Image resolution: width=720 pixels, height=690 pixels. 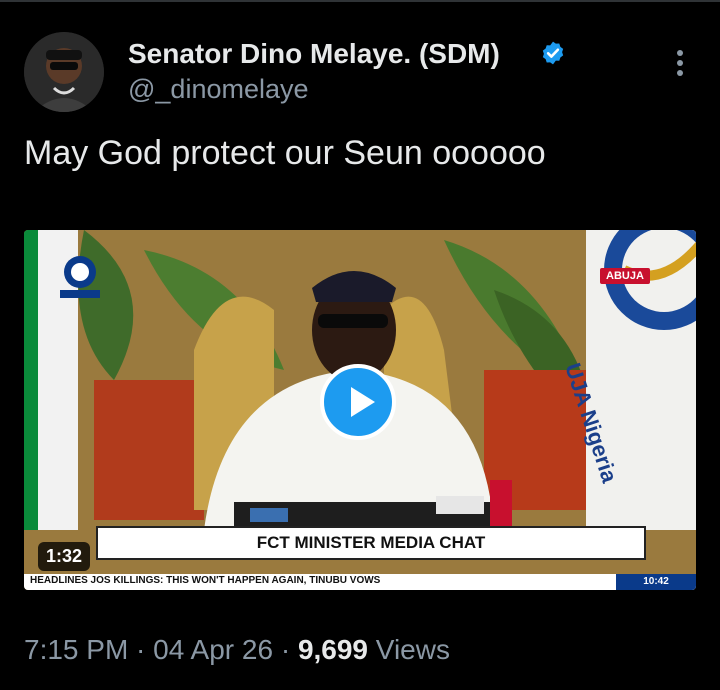 I want to click on tweet-date: 04 Apr 26, so click(x=213, y=649).